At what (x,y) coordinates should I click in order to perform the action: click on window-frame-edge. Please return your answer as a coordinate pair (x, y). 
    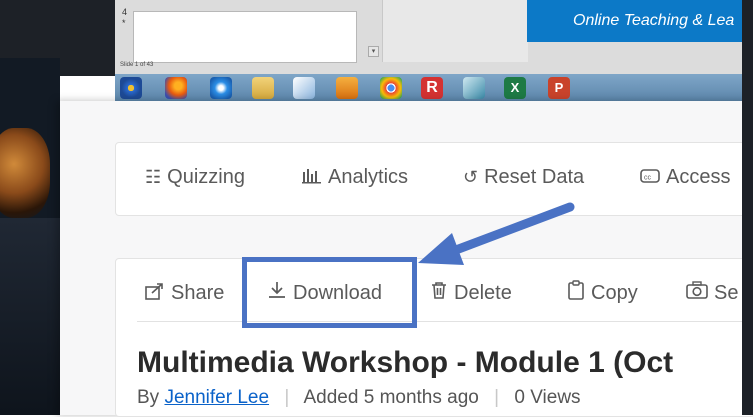
    Looking at the image, I should click on (747, 207).